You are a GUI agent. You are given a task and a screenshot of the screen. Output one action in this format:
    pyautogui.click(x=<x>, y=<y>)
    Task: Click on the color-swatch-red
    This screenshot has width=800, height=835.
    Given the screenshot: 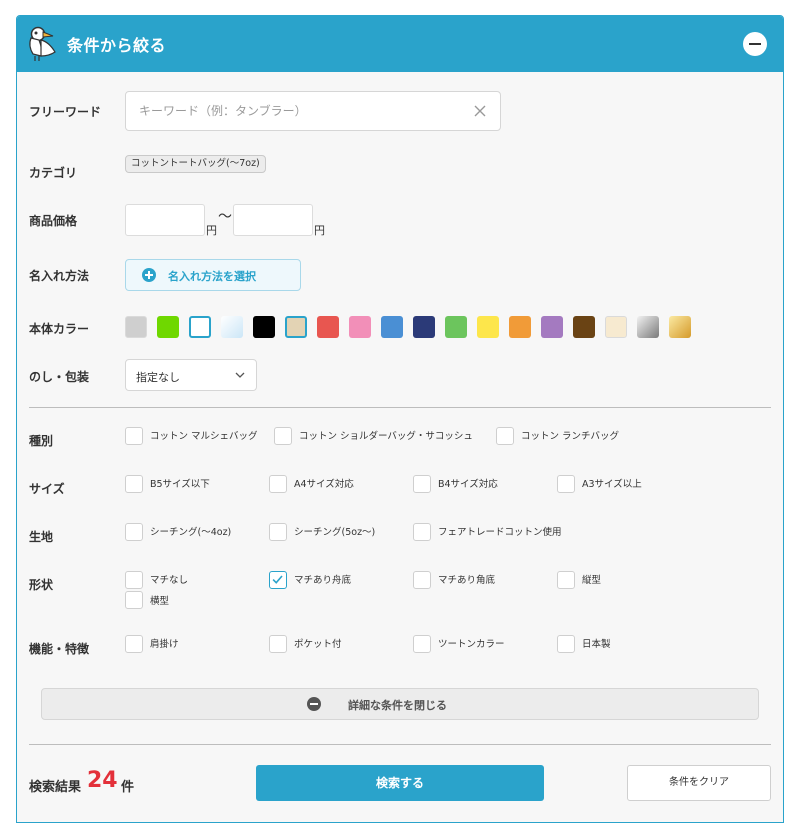 What is the action you would take?
    pyautogui.click(x=328, y=327)
    